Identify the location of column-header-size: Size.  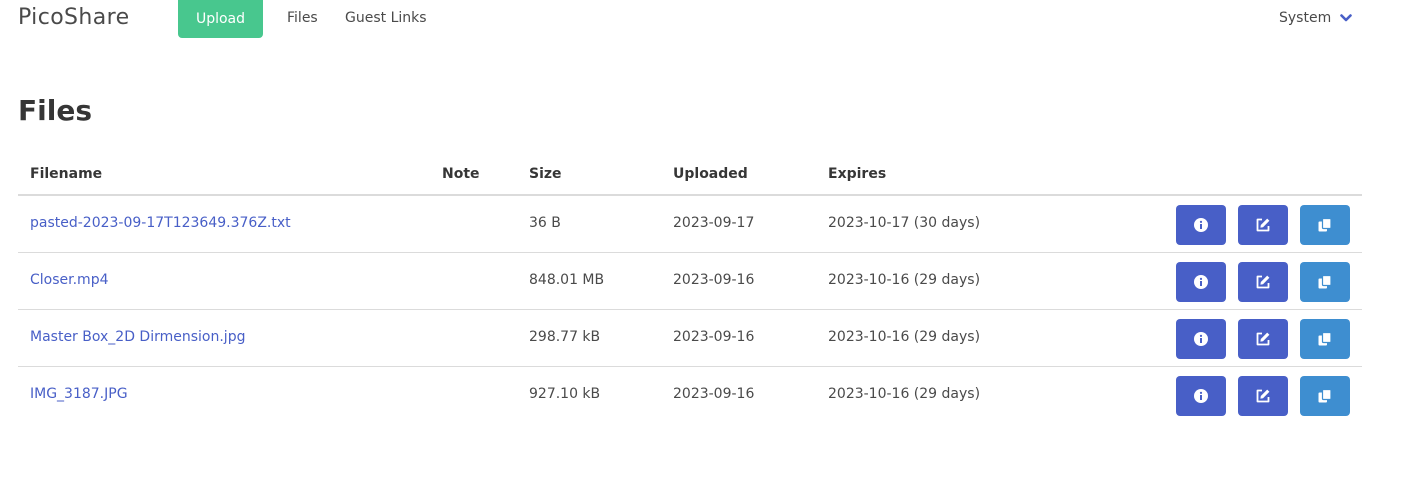
(545, 174).